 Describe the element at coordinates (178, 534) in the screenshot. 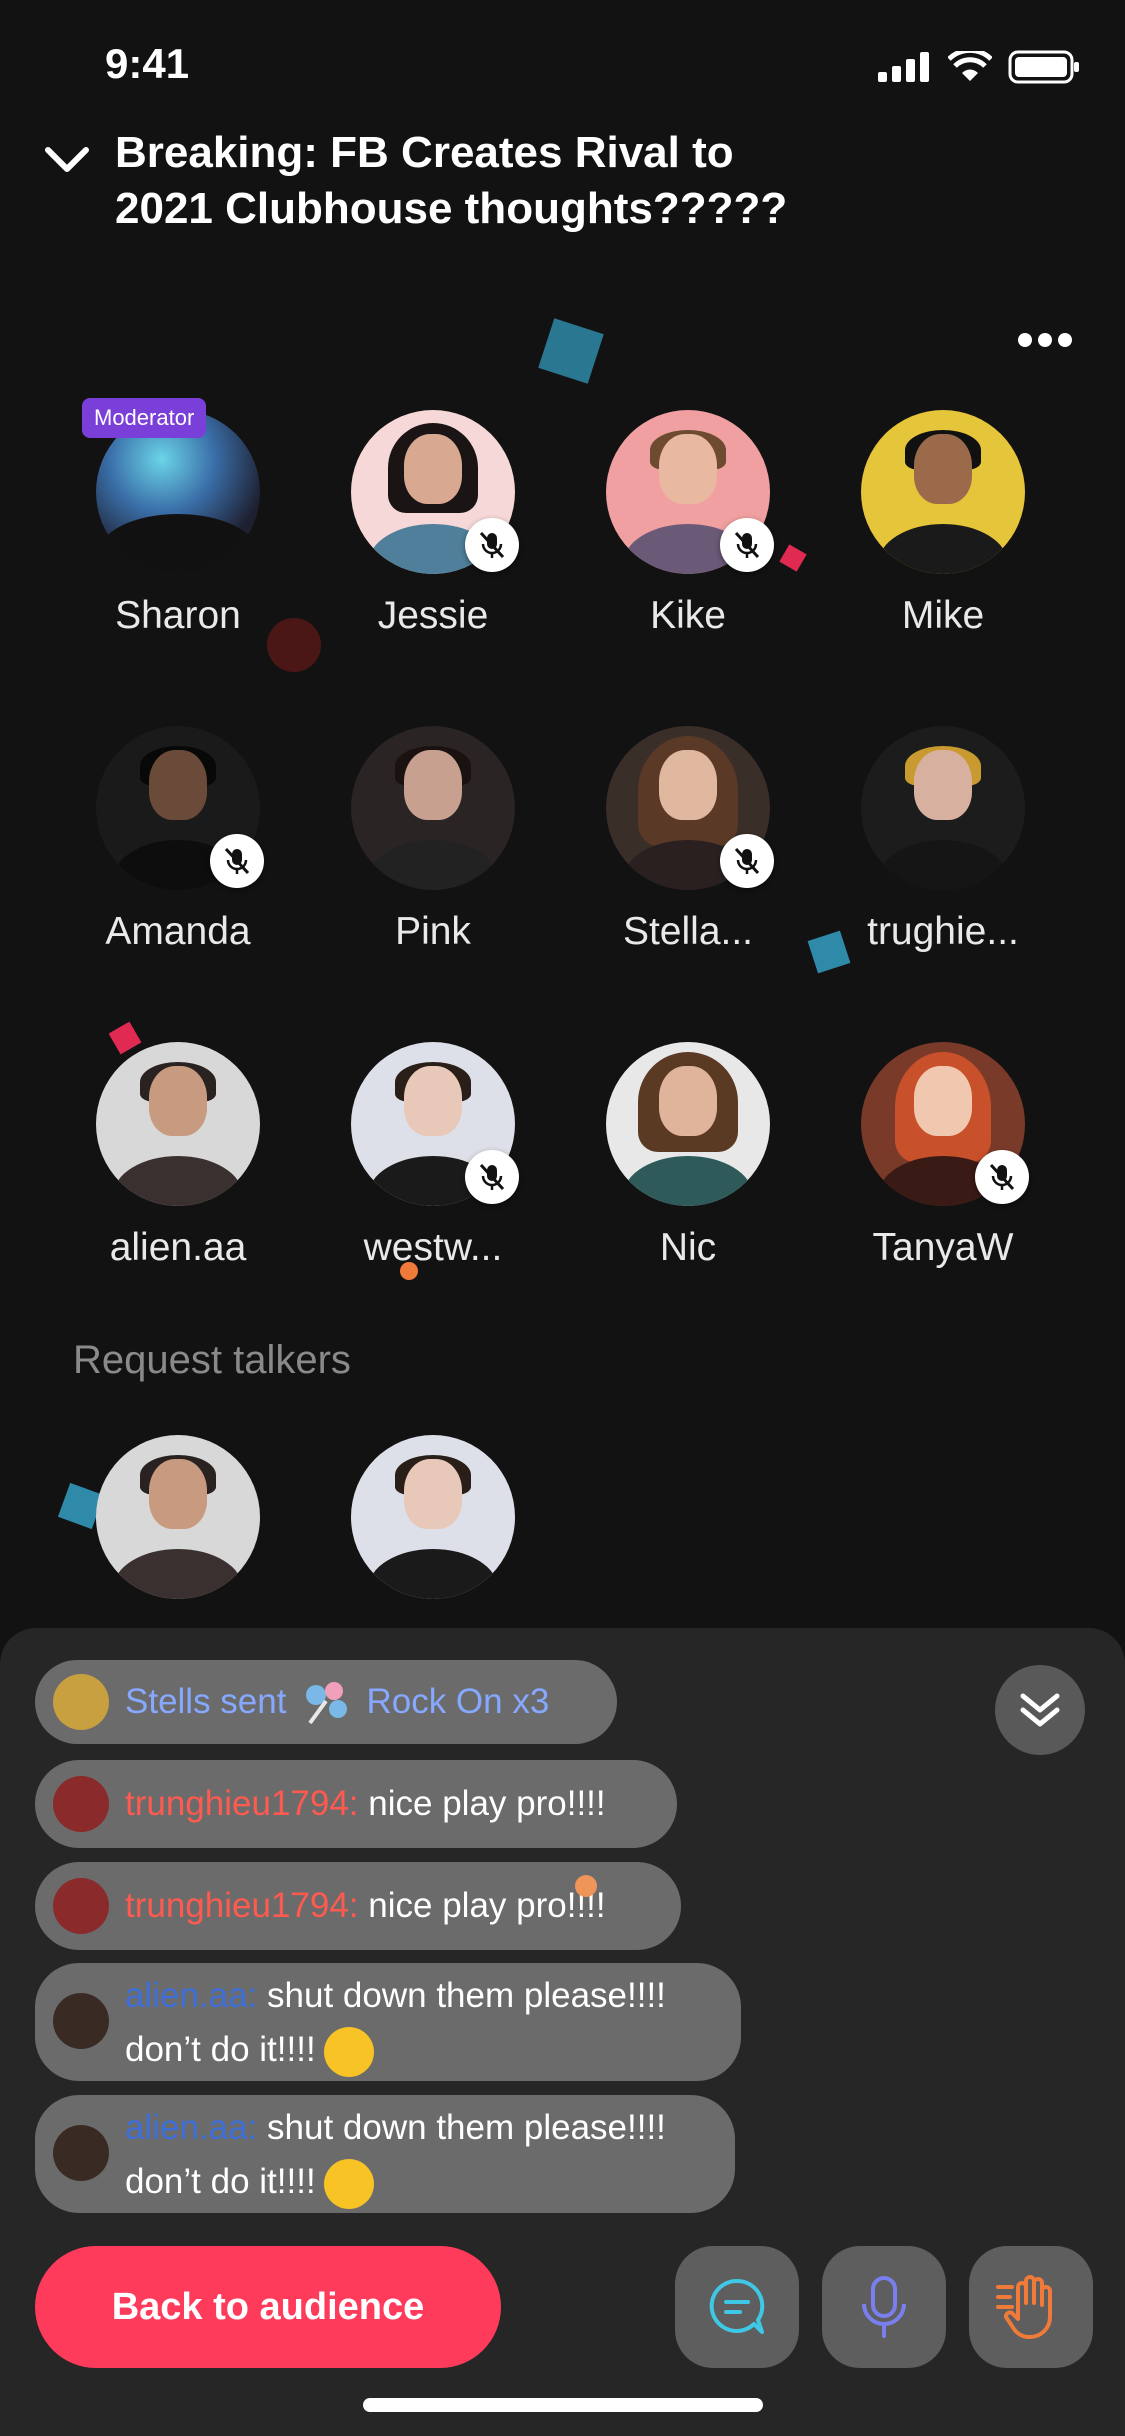

I see `speaker-sharon: Moderator Sharon` at that location.